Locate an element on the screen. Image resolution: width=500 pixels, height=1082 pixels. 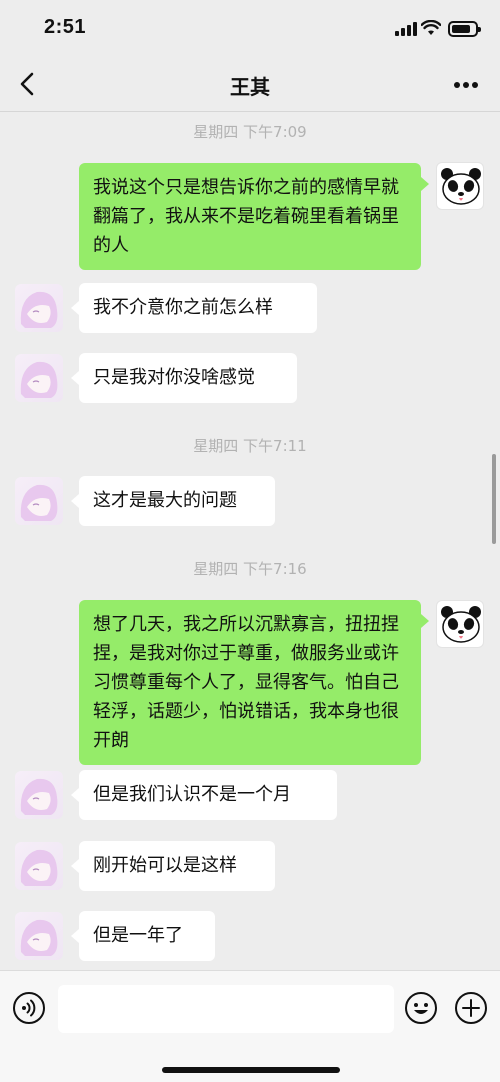
back-button is located at coordinates (28, 84).